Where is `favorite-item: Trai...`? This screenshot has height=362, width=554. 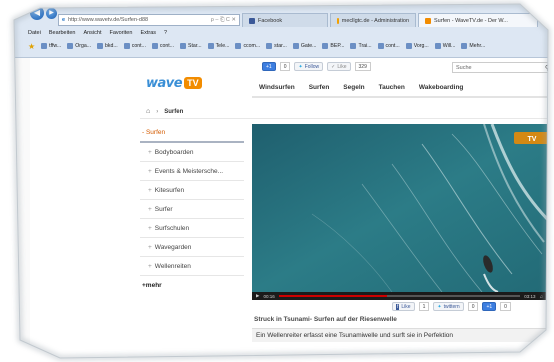 favorite-item: Trai... is located at coordinates (361, 46).